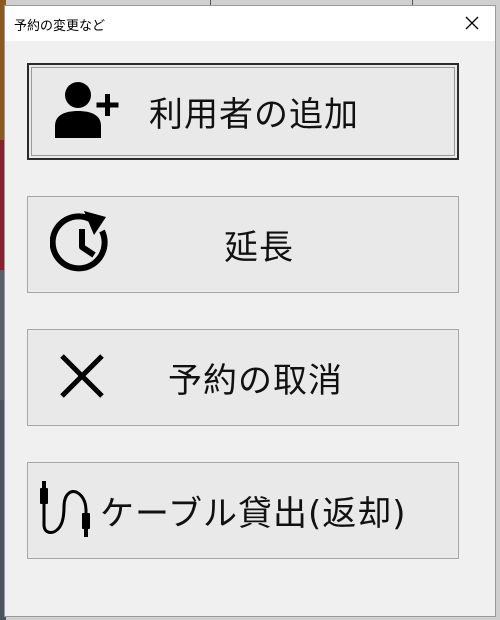 This screenshot has height=620, width=500. I want to click on extend-button: 延長, so click(243, 244).